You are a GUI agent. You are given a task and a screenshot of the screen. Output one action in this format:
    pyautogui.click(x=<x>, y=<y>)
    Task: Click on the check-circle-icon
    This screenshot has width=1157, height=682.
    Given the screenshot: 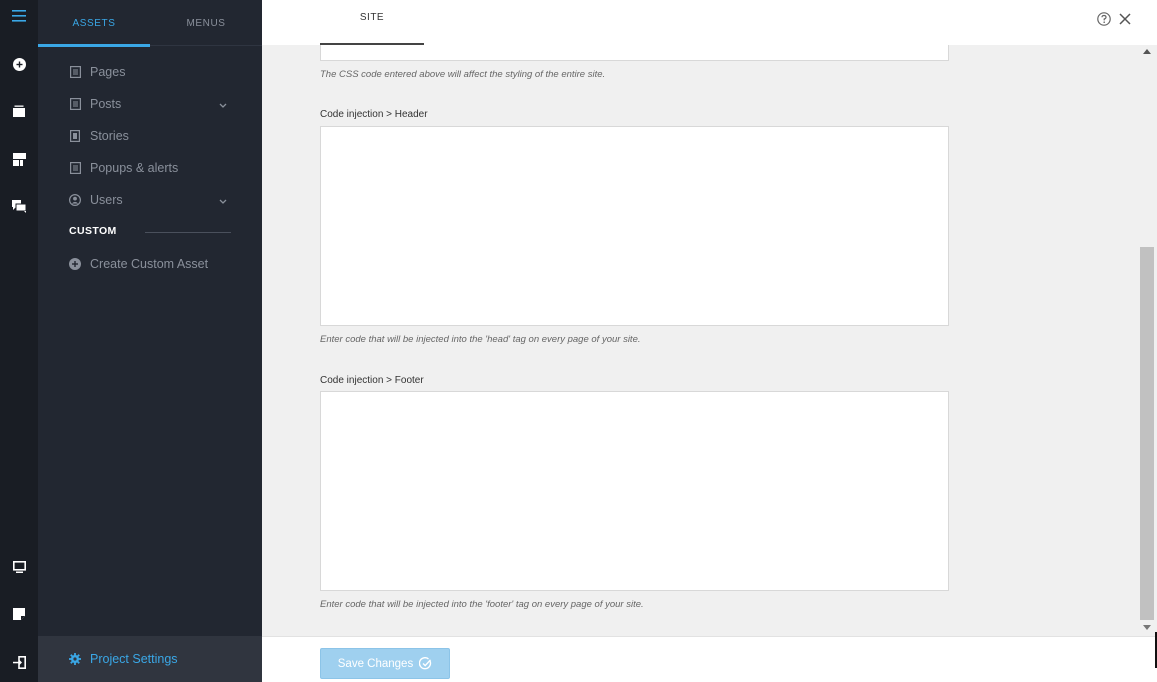 What is the action you would take?
    pyautogui.click(x=425, y=663)
    